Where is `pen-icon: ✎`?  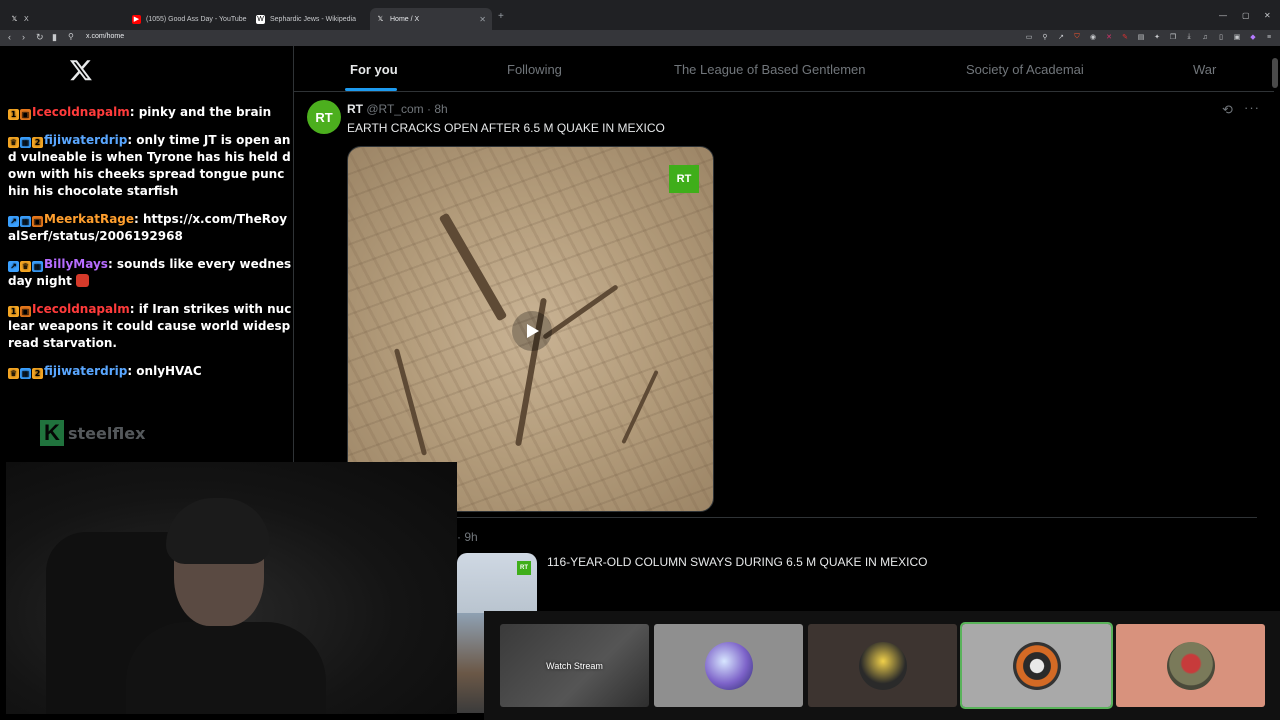
pen-icon: ✎ is located at coordinates (1125, 37).